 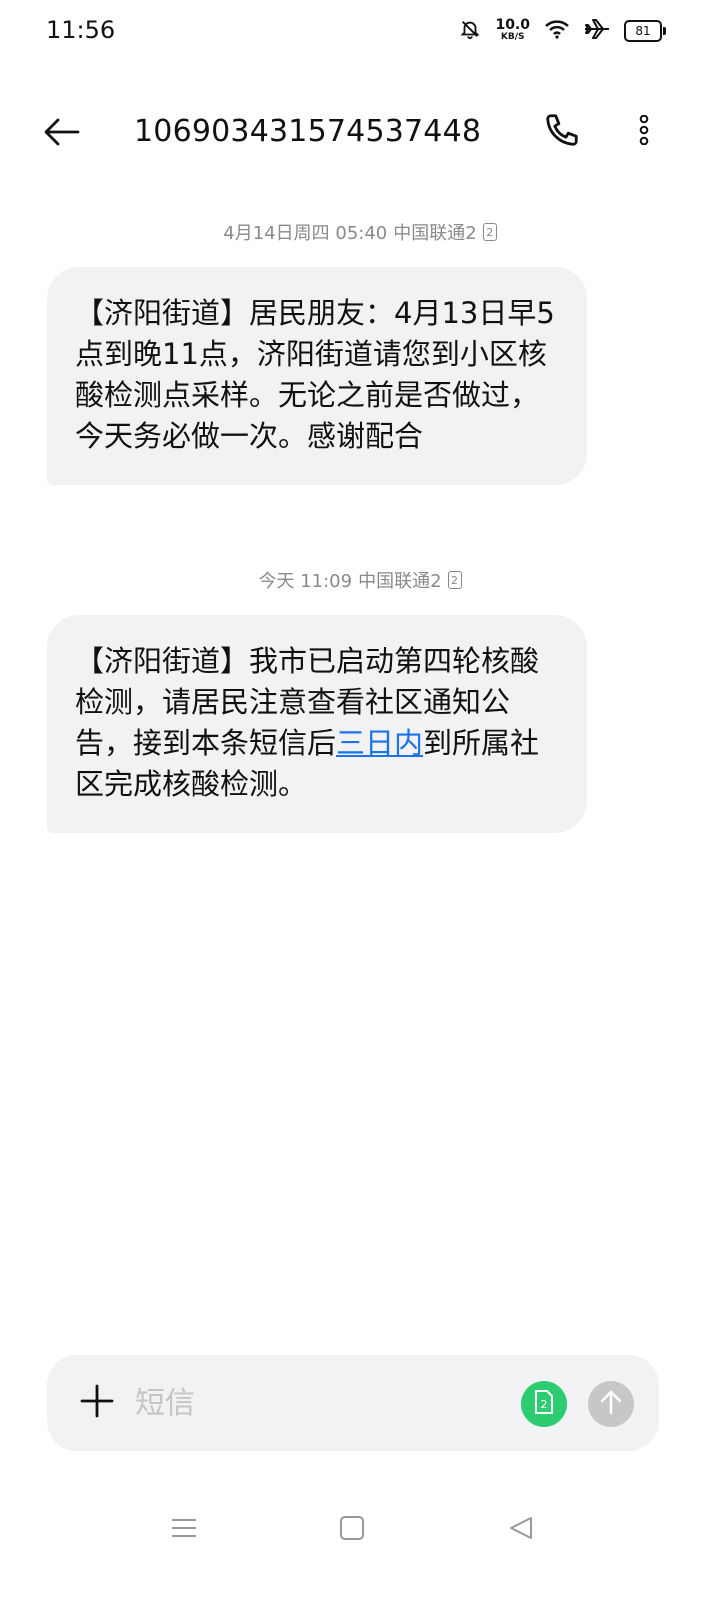 I want to click on more-options-button, so click(x=644, y=132).